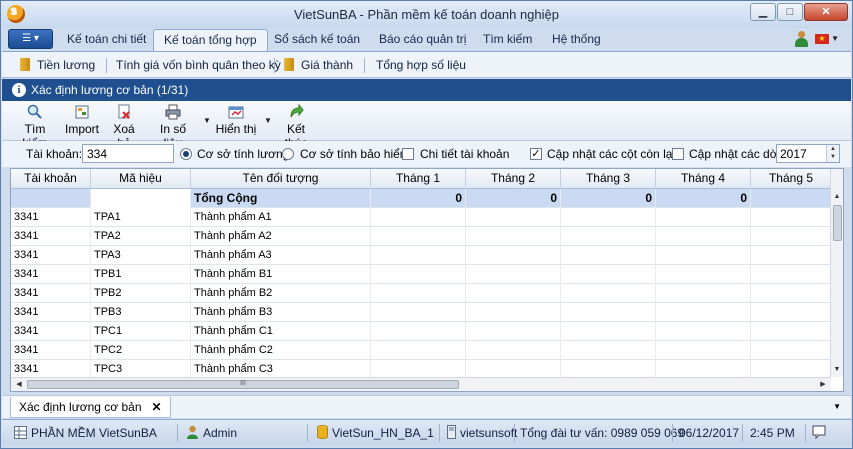  I want to click on delete-icon, so click(124, 111).